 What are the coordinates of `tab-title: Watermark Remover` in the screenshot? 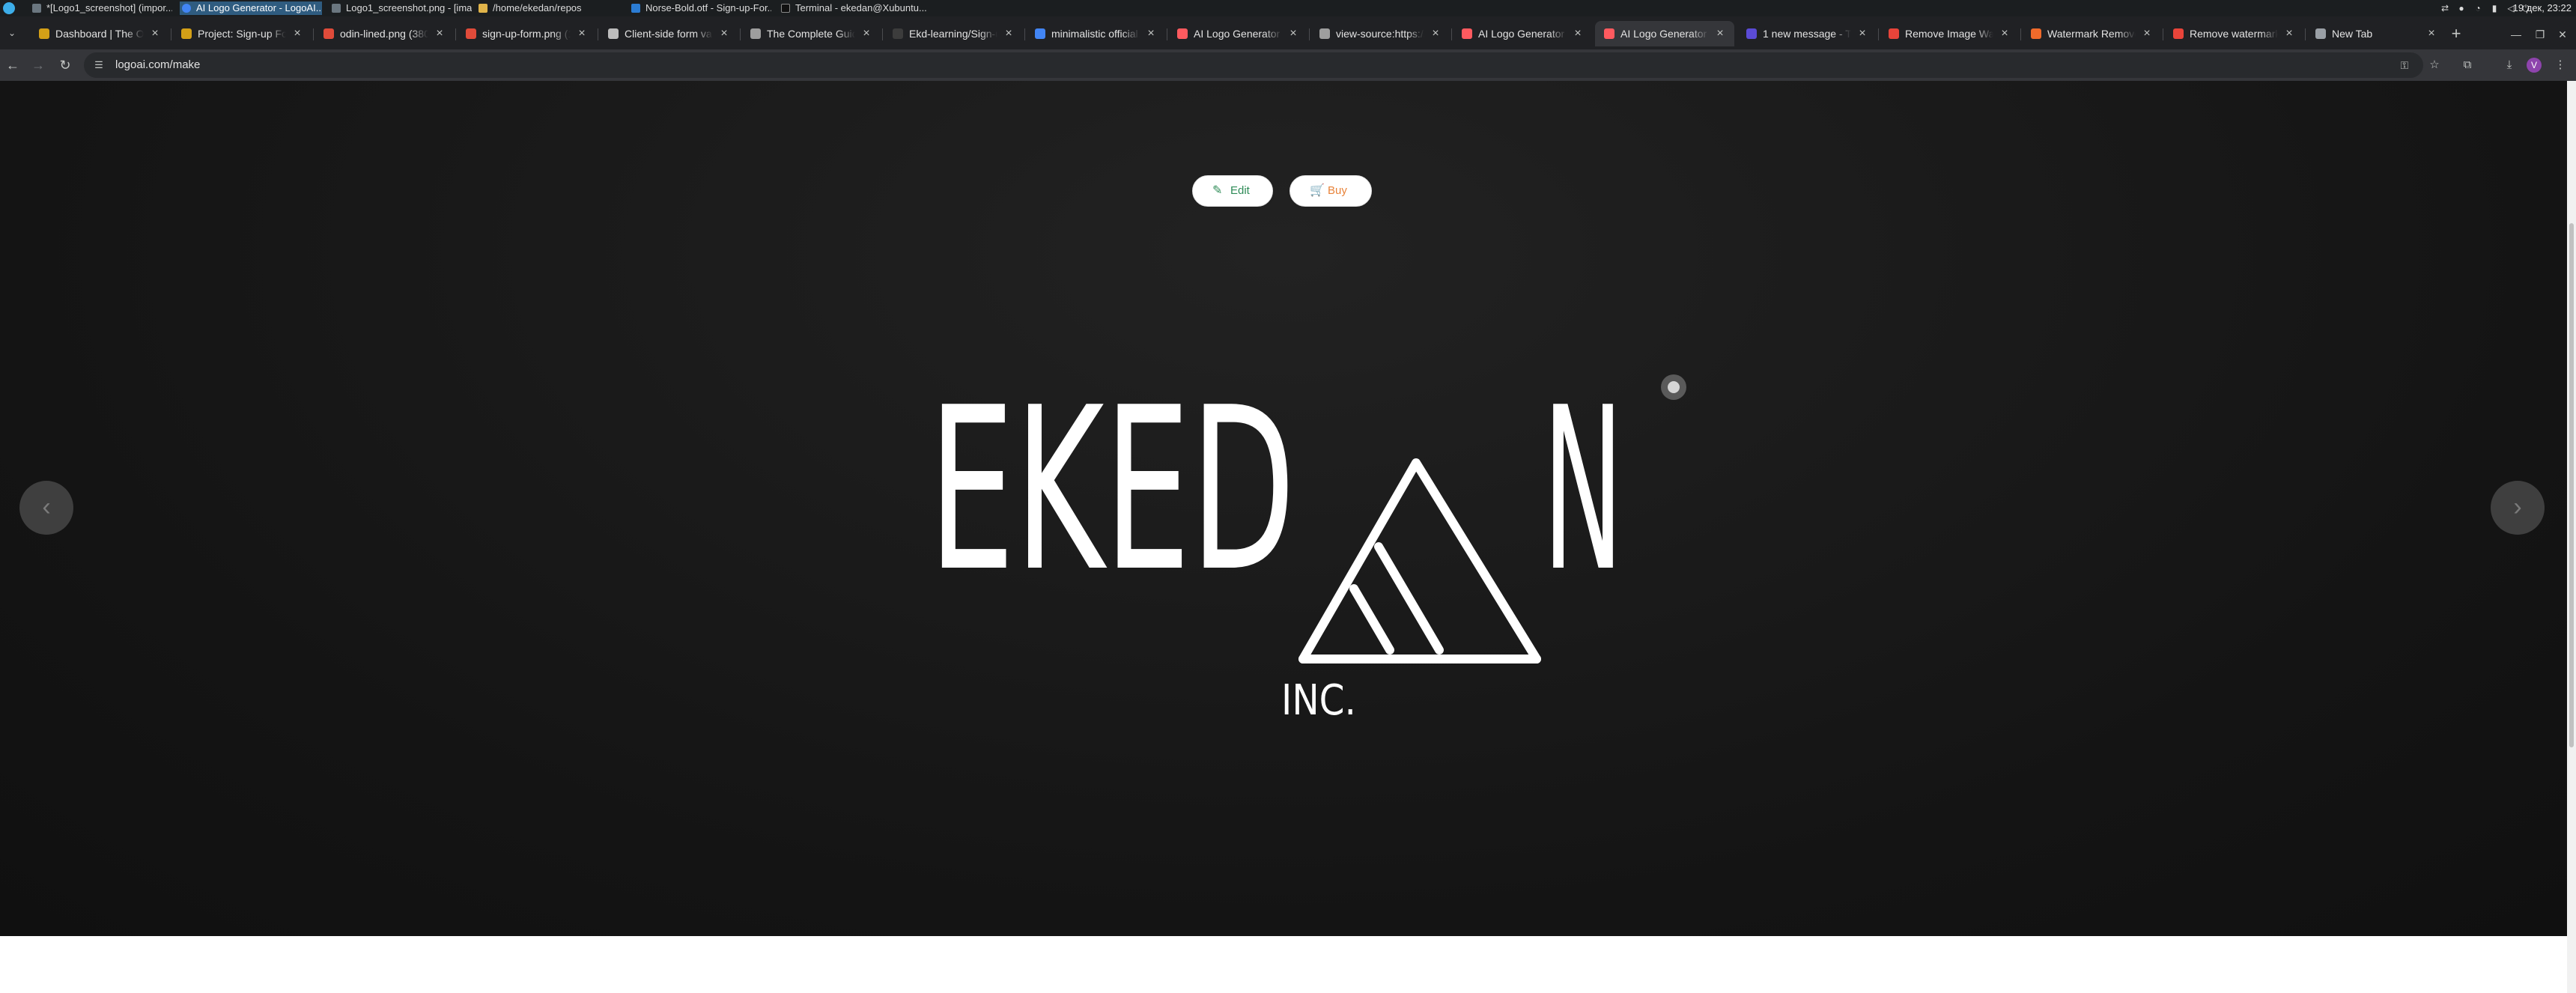 It's located at (2091, 34).